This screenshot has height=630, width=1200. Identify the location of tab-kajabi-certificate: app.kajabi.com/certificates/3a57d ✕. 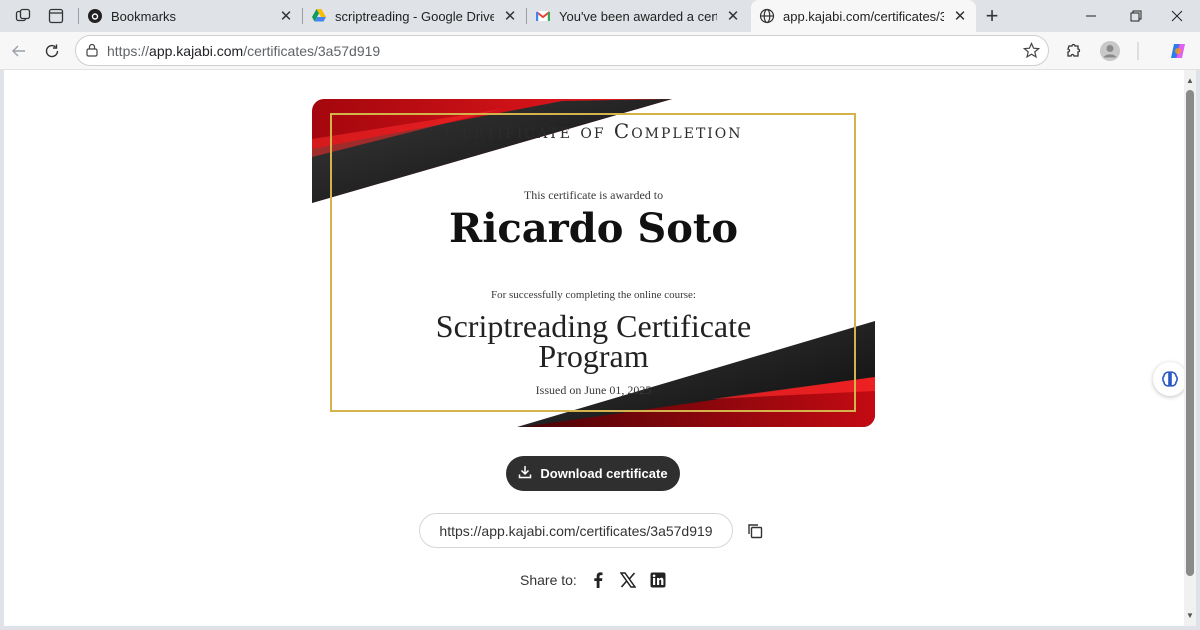
(863, 16).